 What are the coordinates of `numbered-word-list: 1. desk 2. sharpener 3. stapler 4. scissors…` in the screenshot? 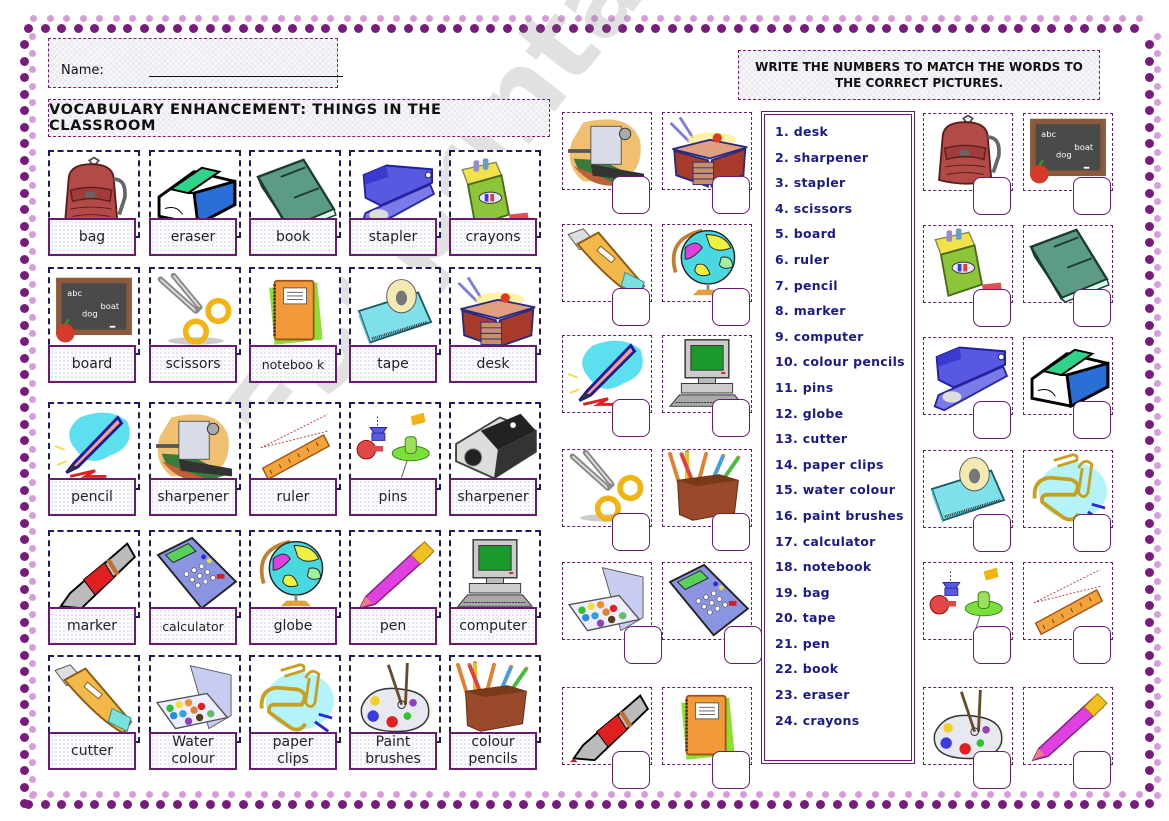 It's located at (838, 437).